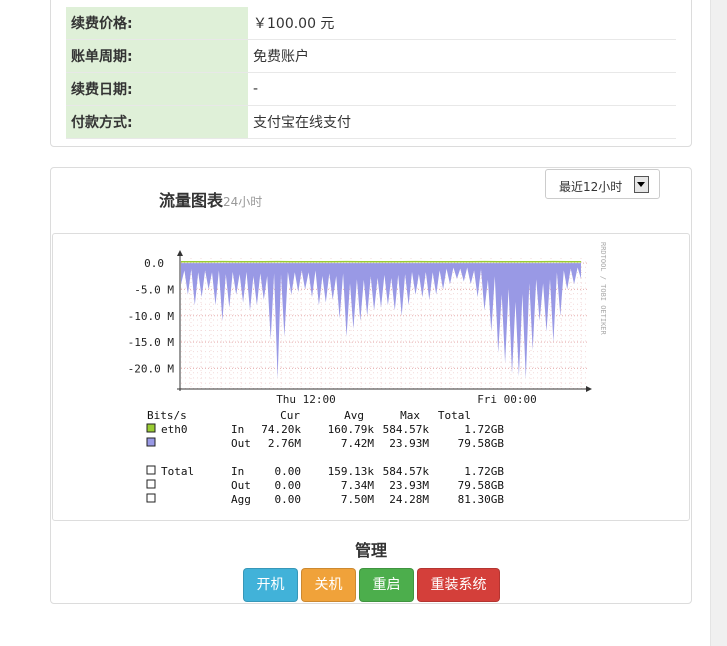  What do you see at coordinates (191, 200) in the screenshot?
I see `chart-title-text: 流量图表` at bounding box center [191, 200].